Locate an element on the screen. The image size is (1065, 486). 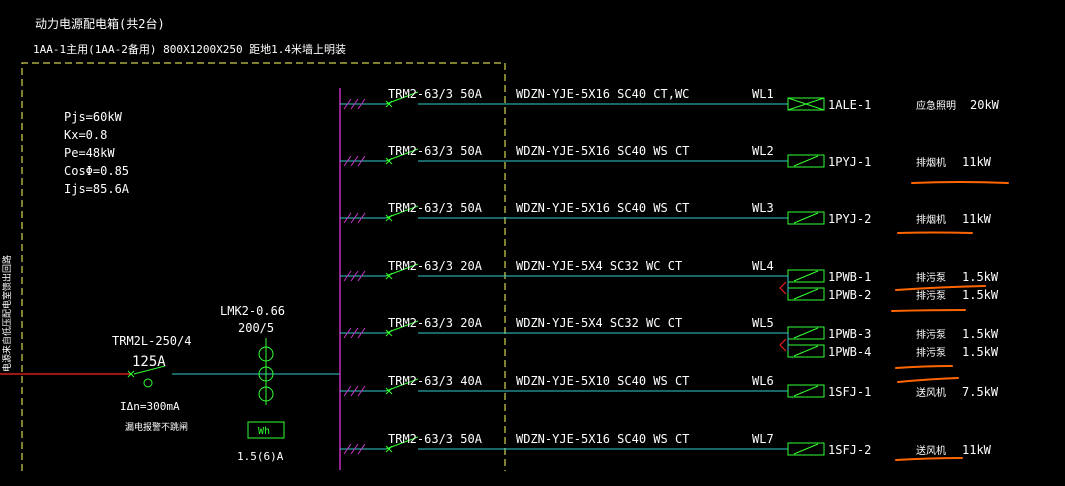
load-parameter: Pjs=60kW is located at coordinates (93, 117).